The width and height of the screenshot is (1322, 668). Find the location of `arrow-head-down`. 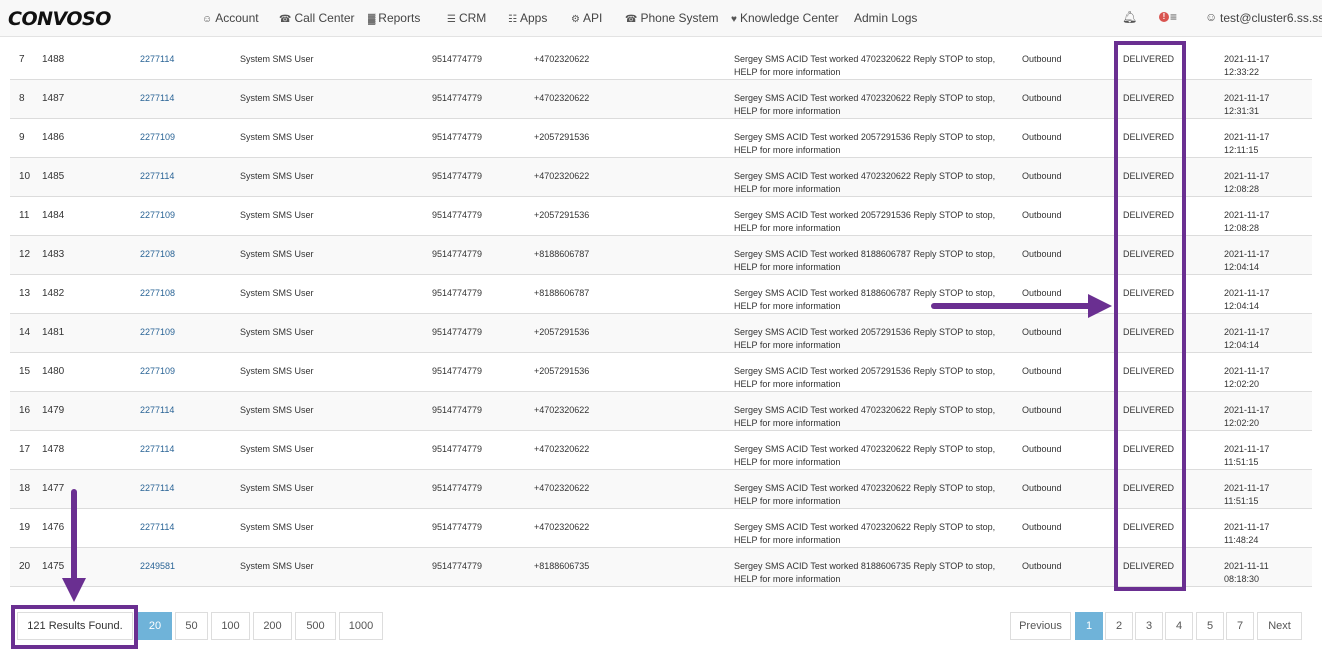

arrow-head-down is located at coordinates (74, 590).